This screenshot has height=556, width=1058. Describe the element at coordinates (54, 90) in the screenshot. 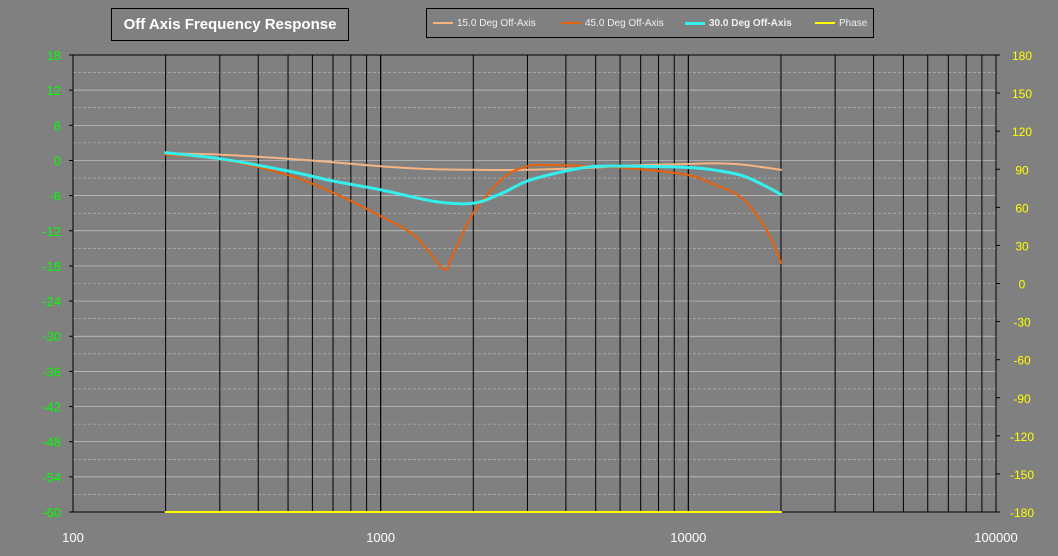

I see `y-left-tick-label: 12` at that location.